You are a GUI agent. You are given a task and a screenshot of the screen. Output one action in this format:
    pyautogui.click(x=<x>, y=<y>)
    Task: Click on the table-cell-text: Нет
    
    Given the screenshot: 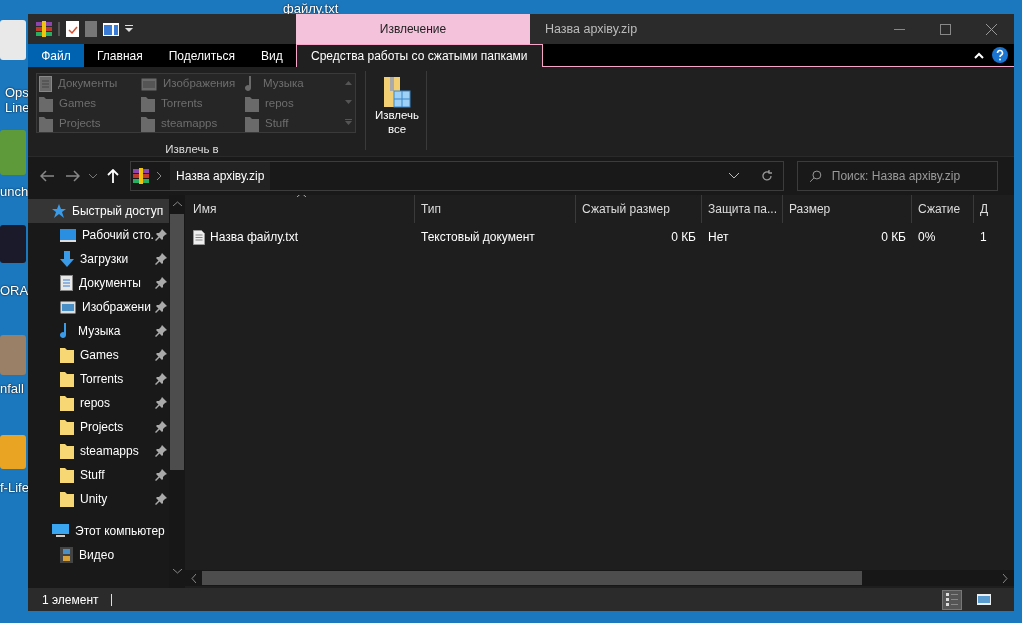 What is the action you would take?
    pyautogui.click(x=718, y=237)
    